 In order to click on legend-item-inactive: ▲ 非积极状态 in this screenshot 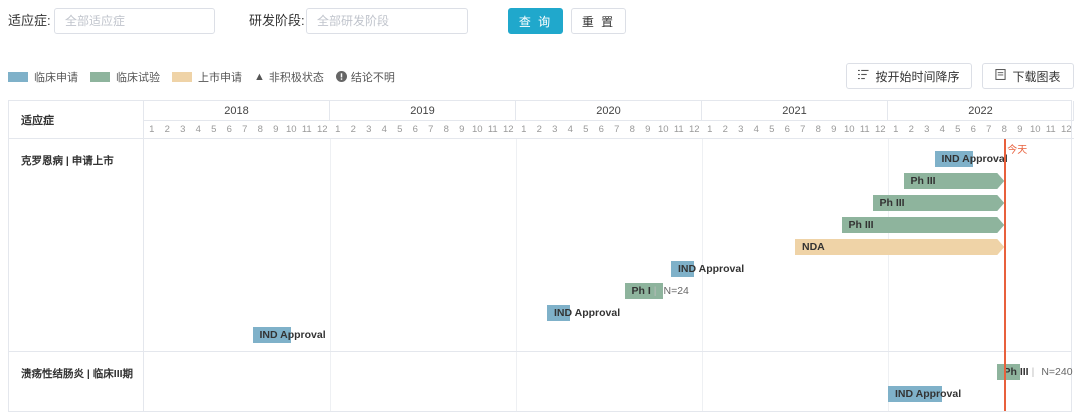, I will do `click(289, 77)`.